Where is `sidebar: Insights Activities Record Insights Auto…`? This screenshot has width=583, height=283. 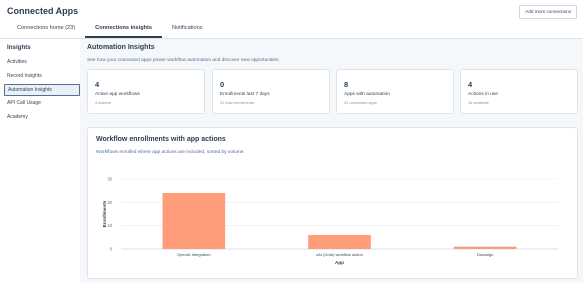
sidebar: Insights Activities Record Insights Auto… is located at coordinates (40, 161).